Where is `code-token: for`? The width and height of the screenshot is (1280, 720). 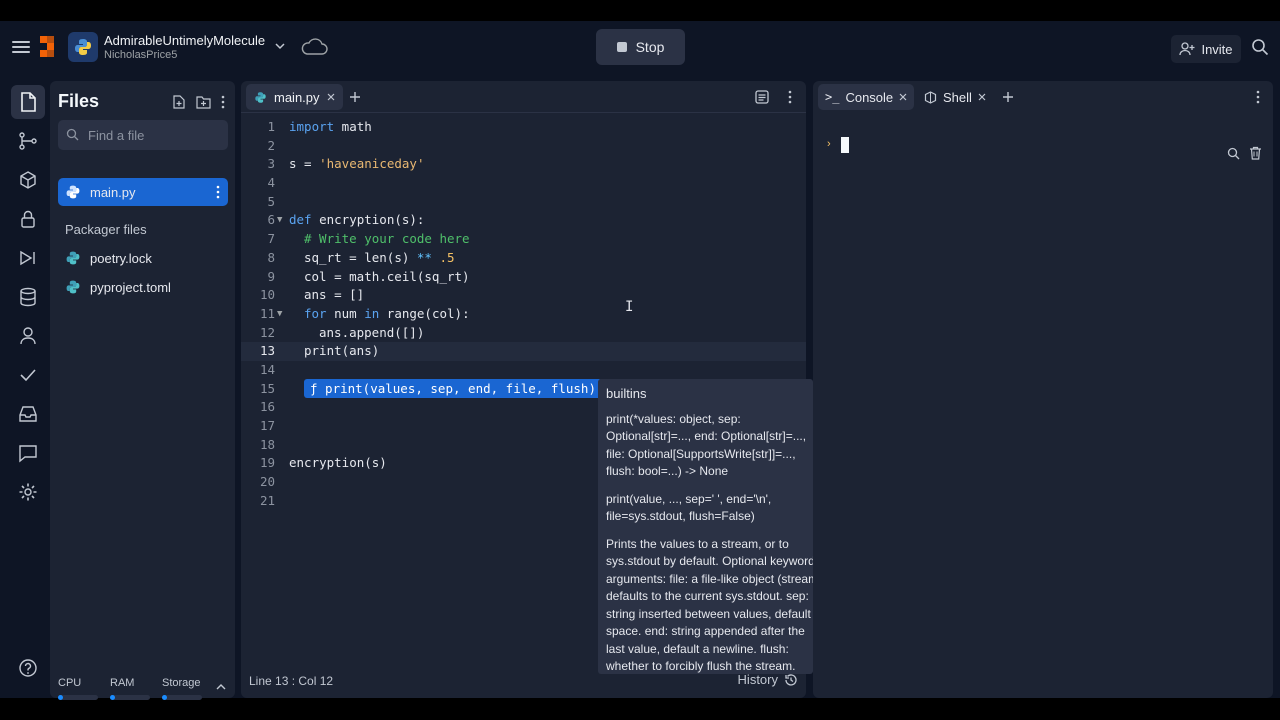 code-token: for is located at coordinates (315, 313).